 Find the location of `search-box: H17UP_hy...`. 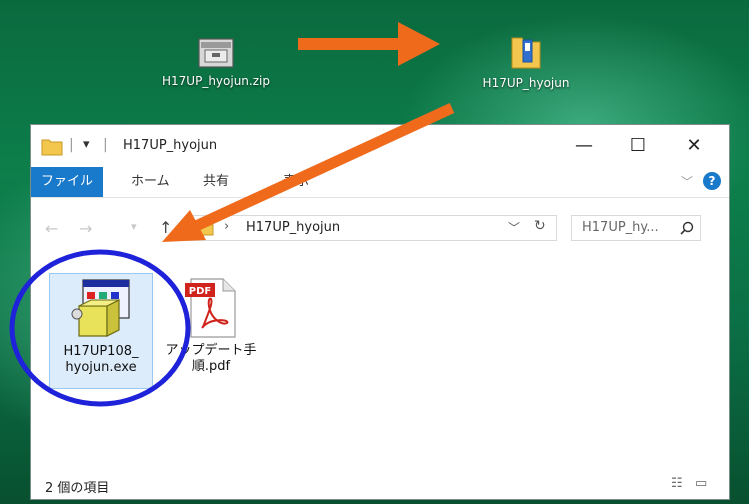

search-box: H17UP_hy... is located at coordinates (636, 228).